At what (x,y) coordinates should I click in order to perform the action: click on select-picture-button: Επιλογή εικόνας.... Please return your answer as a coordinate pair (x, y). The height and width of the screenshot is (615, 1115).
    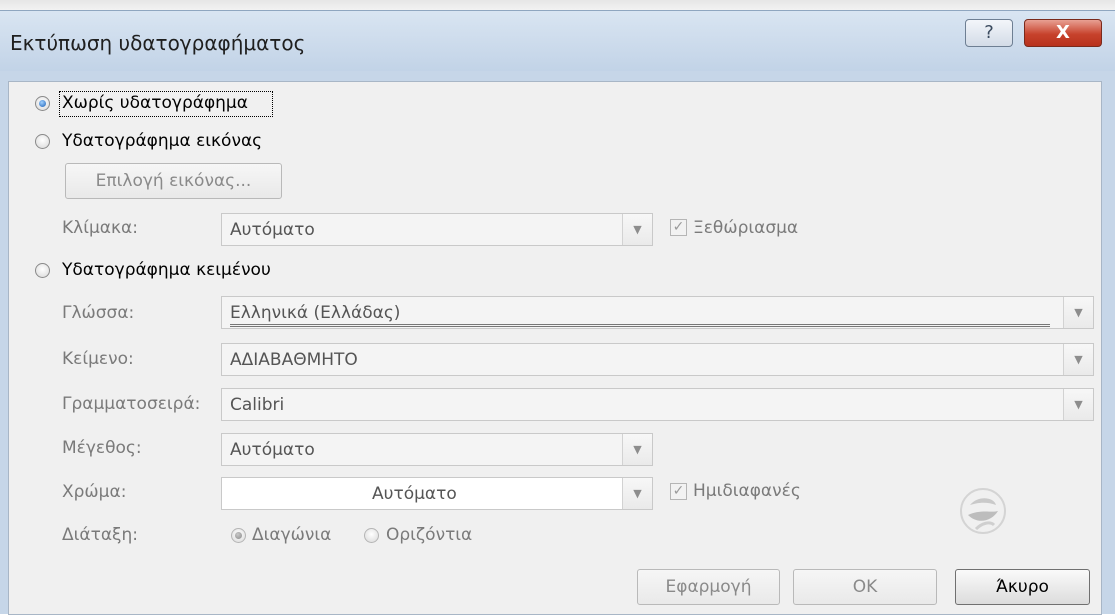
    Looking at the image, I should click on (173, 181).